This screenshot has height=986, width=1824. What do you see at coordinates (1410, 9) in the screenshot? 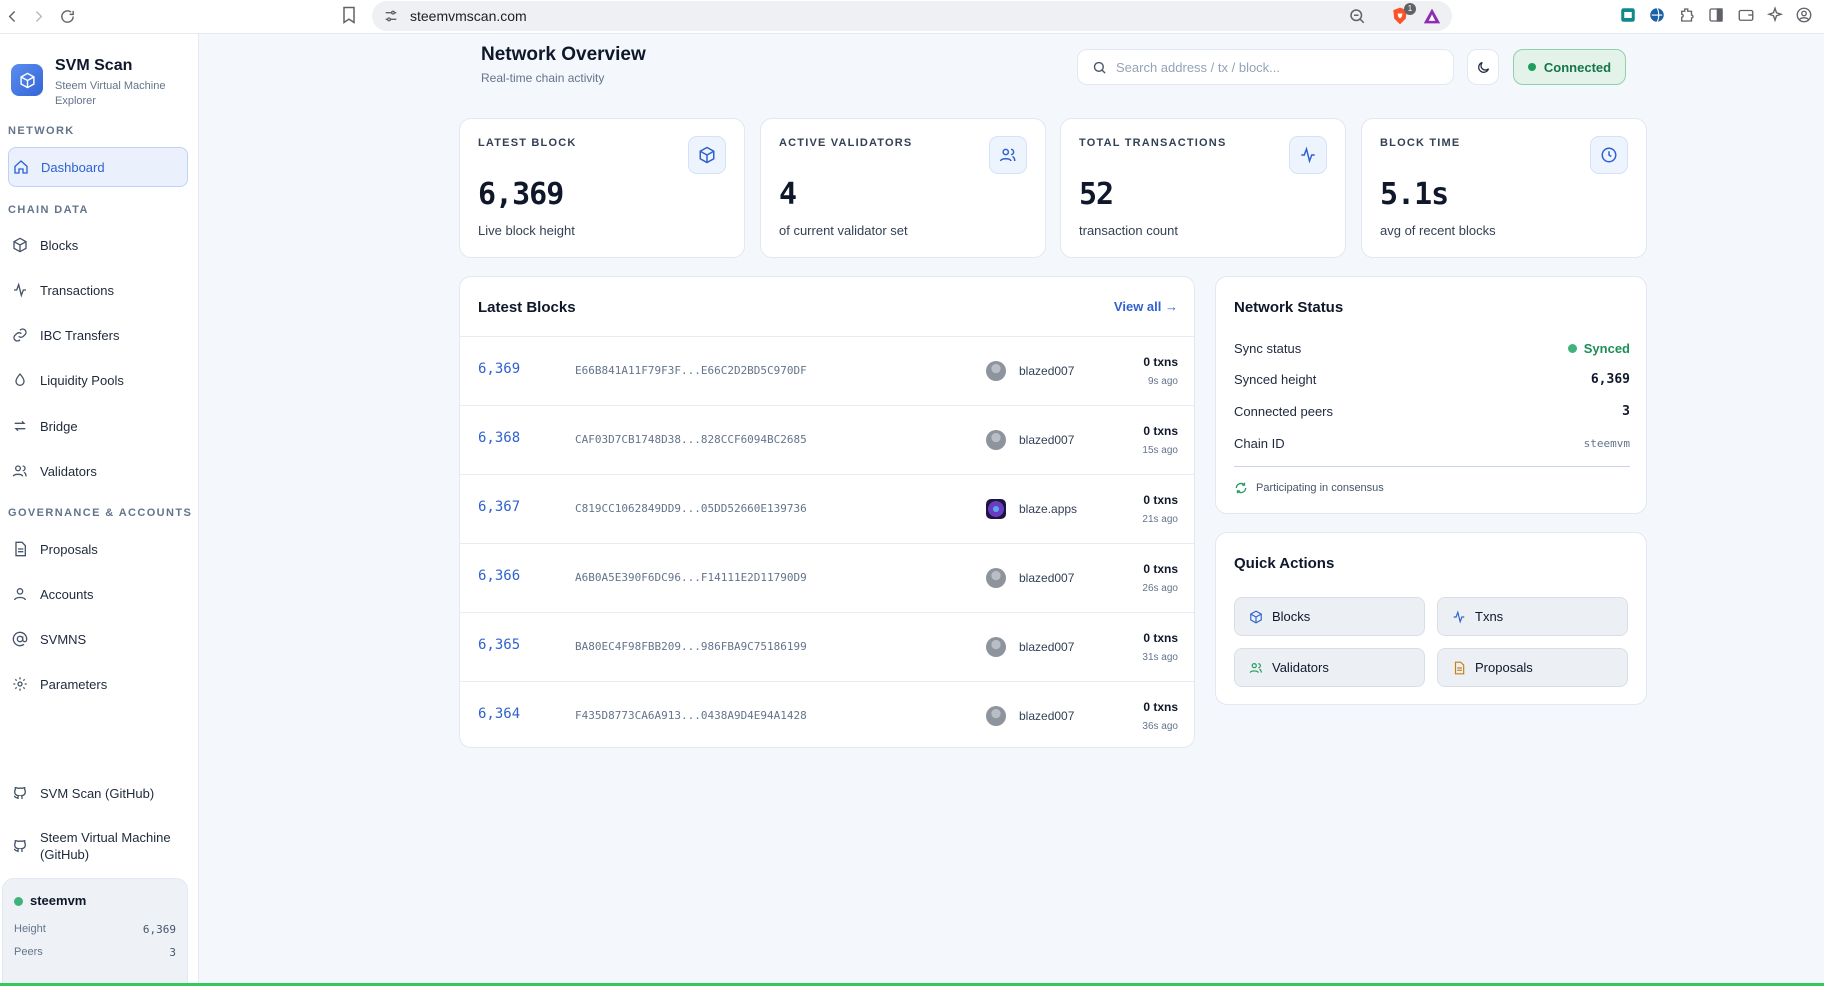
I see `shields-count-badge: 1` at bounding box center [1410, 9].